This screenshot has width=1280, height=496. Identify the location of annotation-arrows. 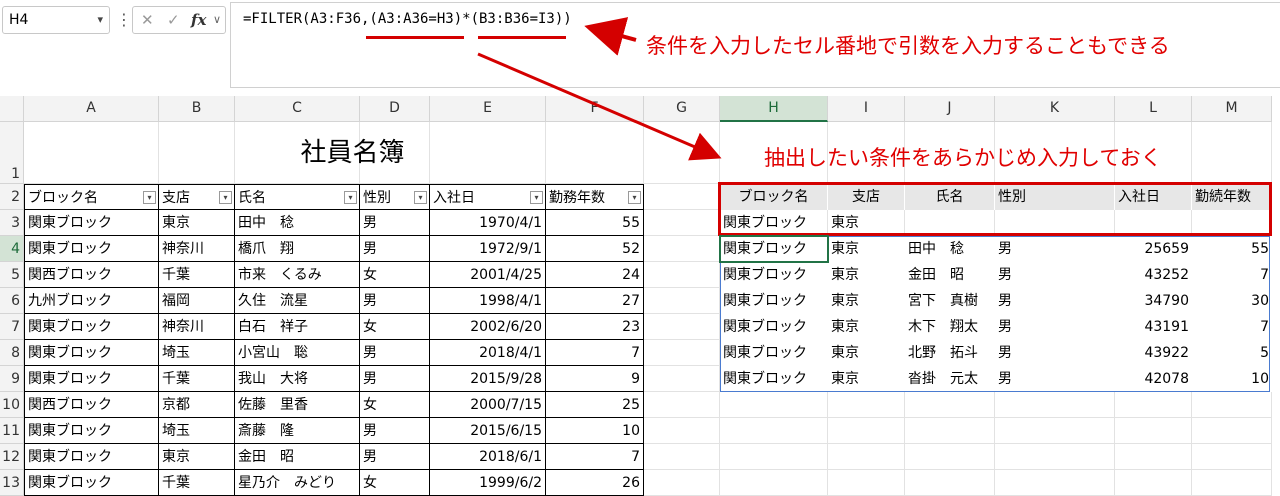
(599, 89).